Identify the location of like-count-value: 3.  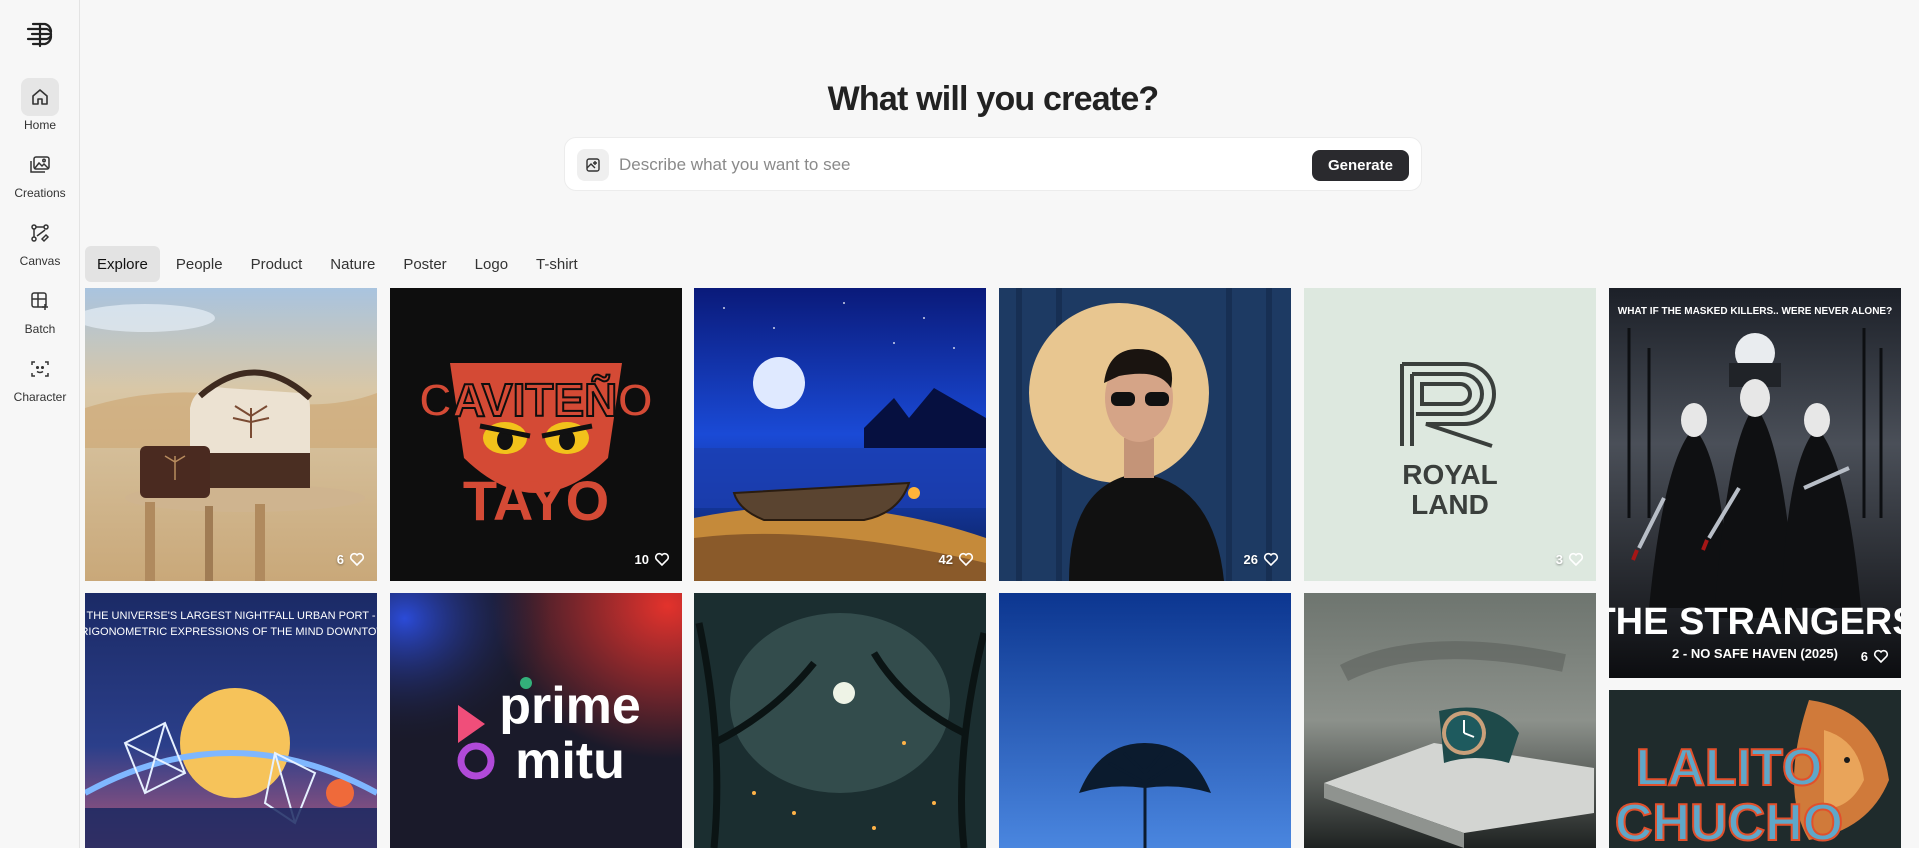
(1559, 559).